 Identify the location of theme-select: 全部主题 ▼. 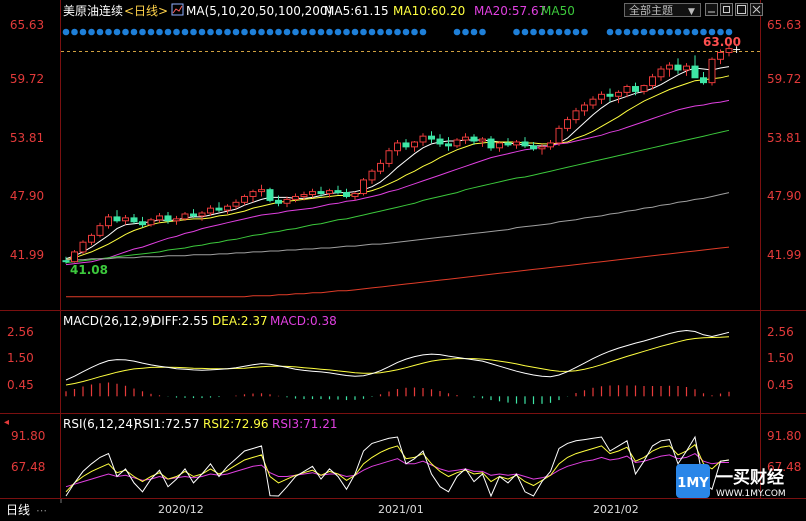
(662, 10).